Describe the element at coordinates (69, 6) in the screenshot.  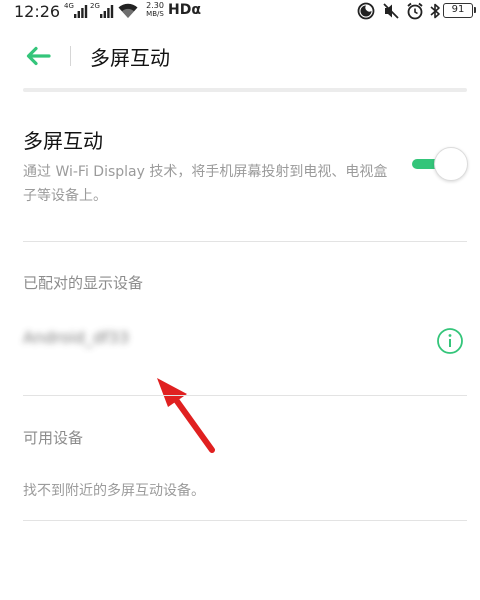
I see `sim1-network-tag: 4G` at that location.